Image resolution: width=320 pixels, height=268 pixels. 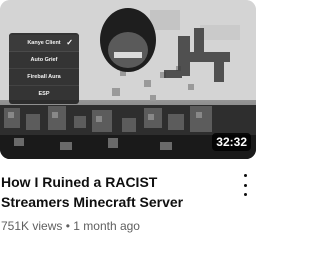 What do you see at coordinates (69, 42) in the screenshot?
I see `check-icon: ✓` at bounding box center [69, 42].